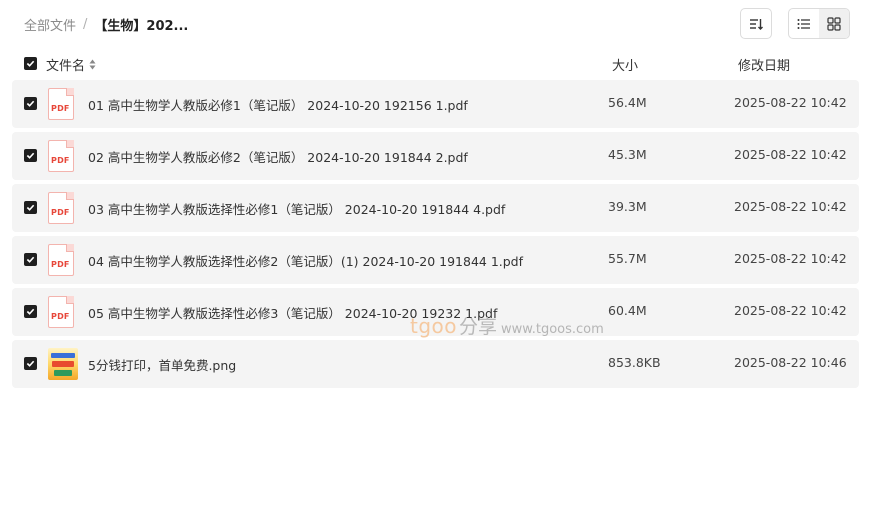  Describe the element at coordinates (627, 206) in the screenshot. I see `file-size: 39.3M` at that location.